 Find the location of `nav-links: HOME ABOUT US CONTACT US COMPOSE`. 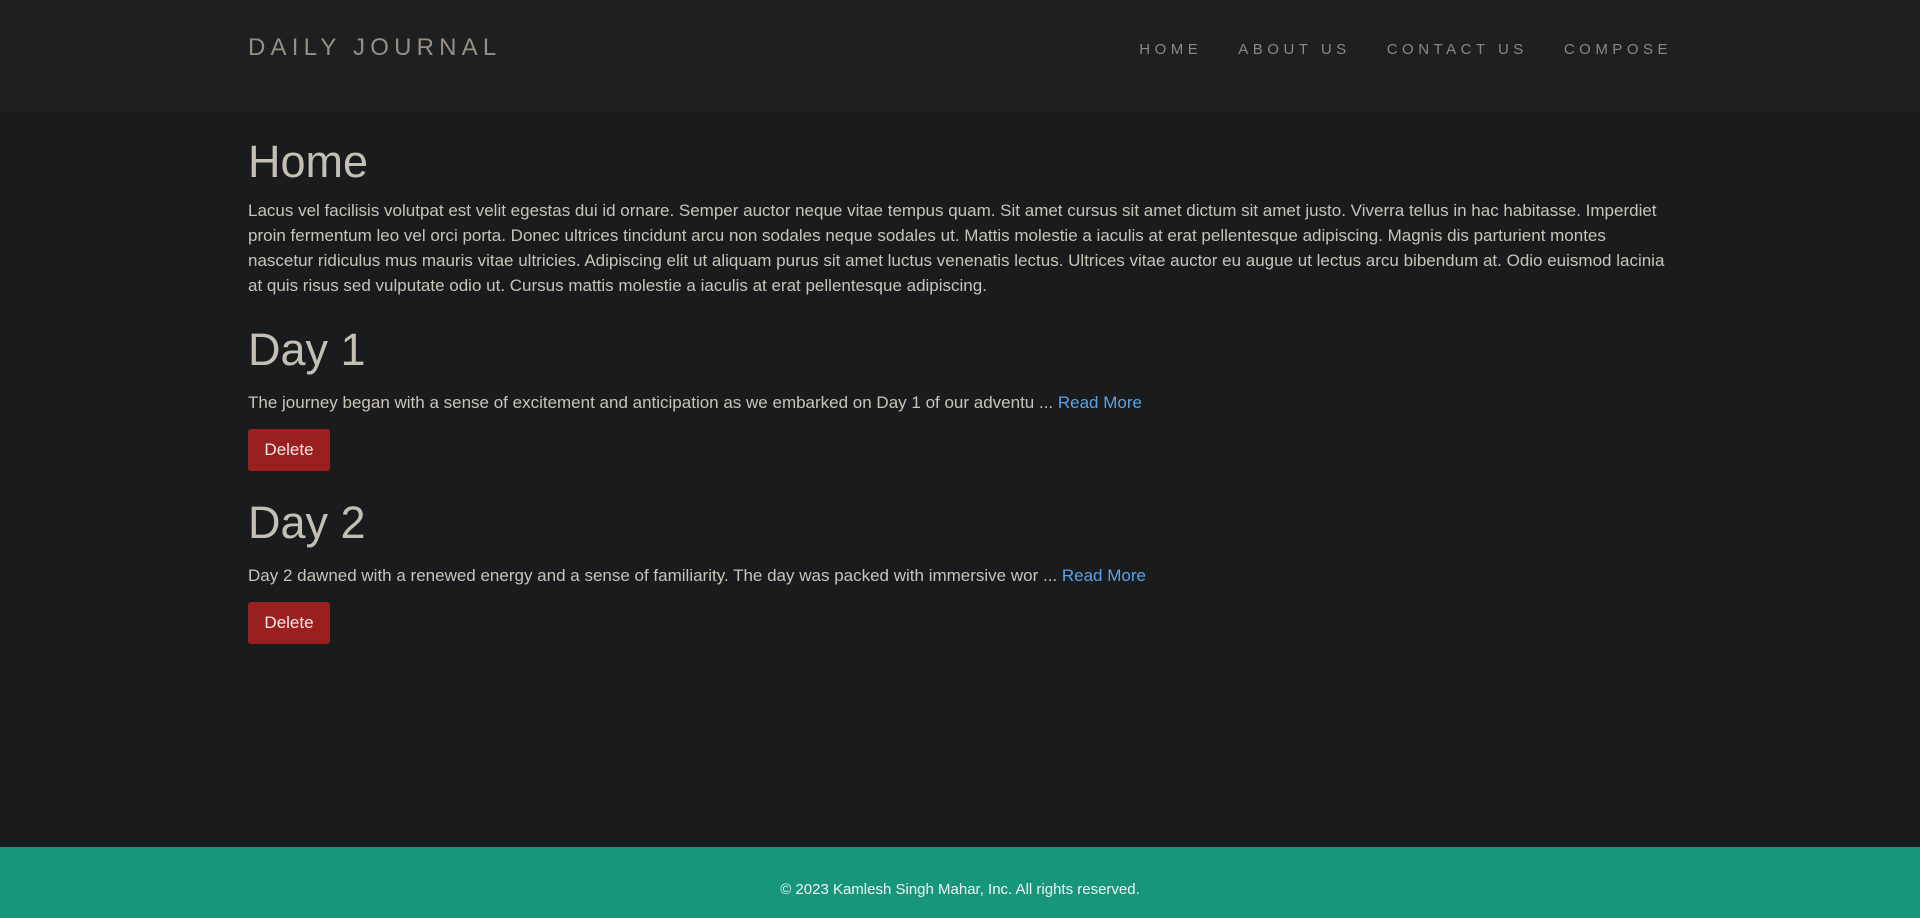

nav-links: HOME ABOUT US CONTACT US COMPOSE is located at coordinates (1387, 49).